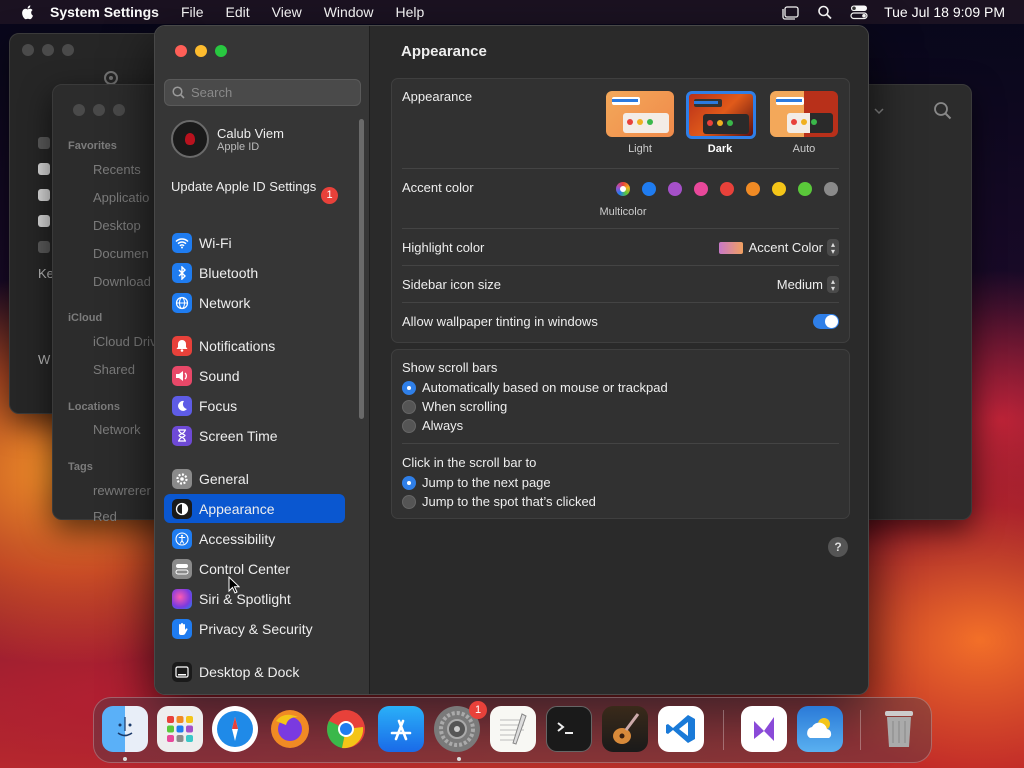 Image resolution: width=1024 pixels, height=768 pixels. I want to click on control-center-menu-icon, so click(859, 12).